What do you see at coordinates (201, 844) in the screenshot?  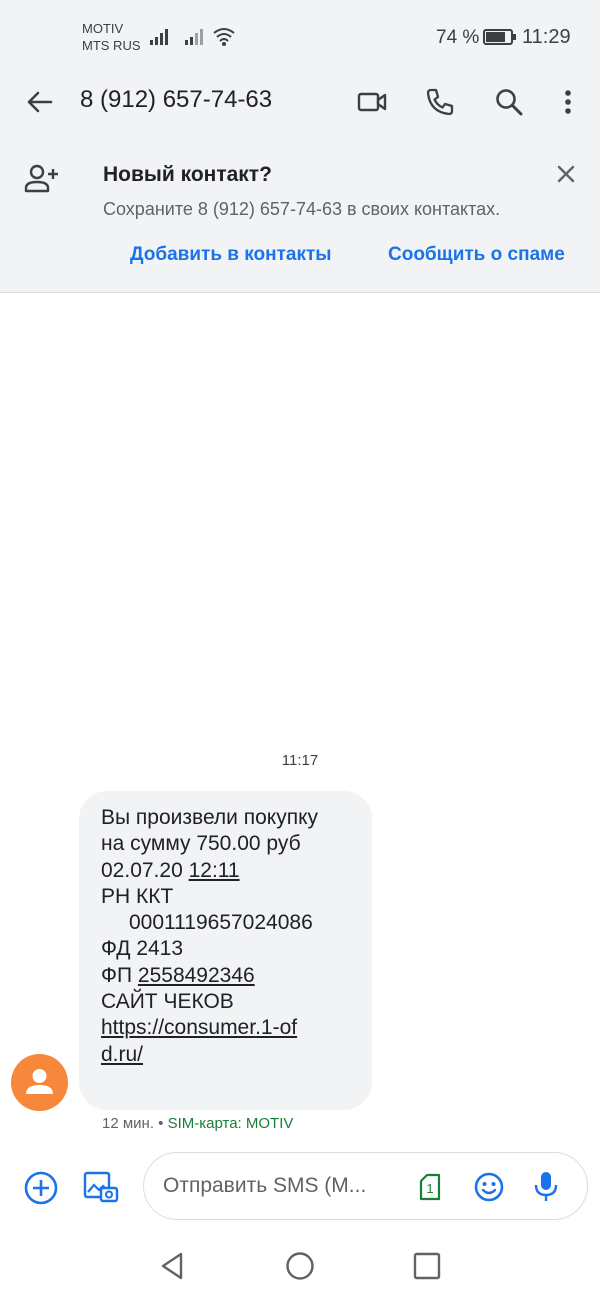 I see `message-line: на сумму 750.00 руб` at bounding box center [201, 844].